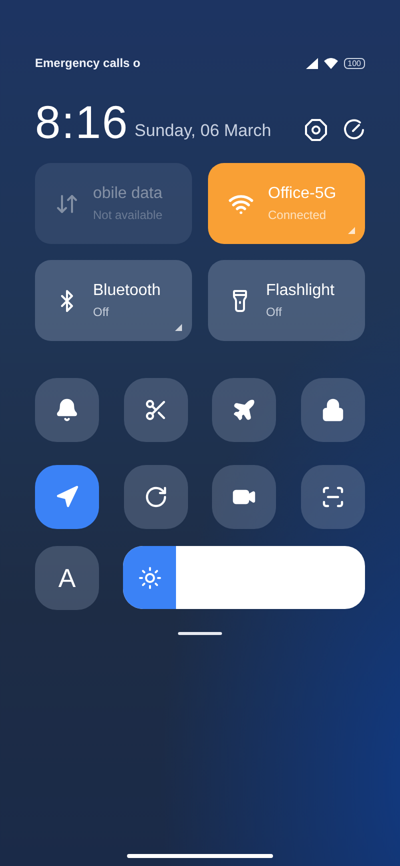  I want to click on navigation-arrow-icon, so click(67, 497).